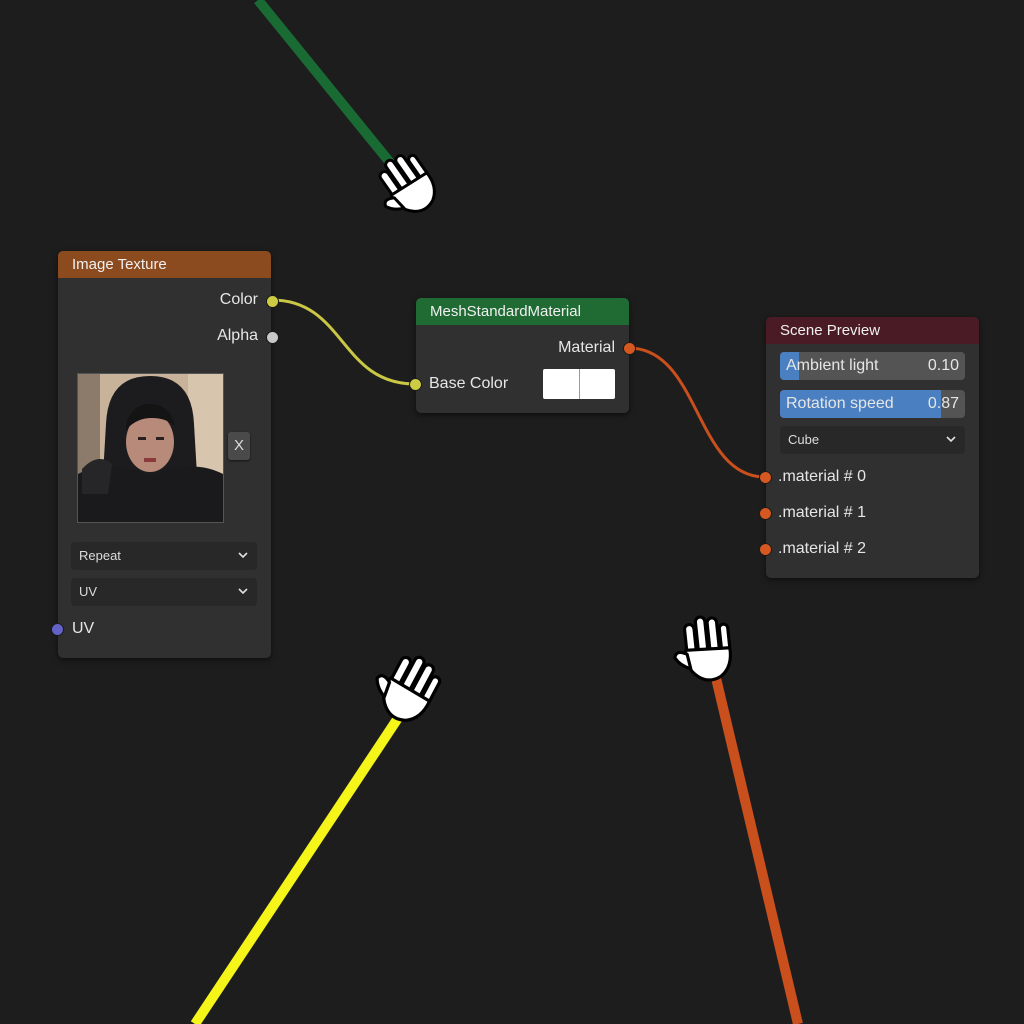  I want to click on pointer-wire-yellow, so click(298, 866).